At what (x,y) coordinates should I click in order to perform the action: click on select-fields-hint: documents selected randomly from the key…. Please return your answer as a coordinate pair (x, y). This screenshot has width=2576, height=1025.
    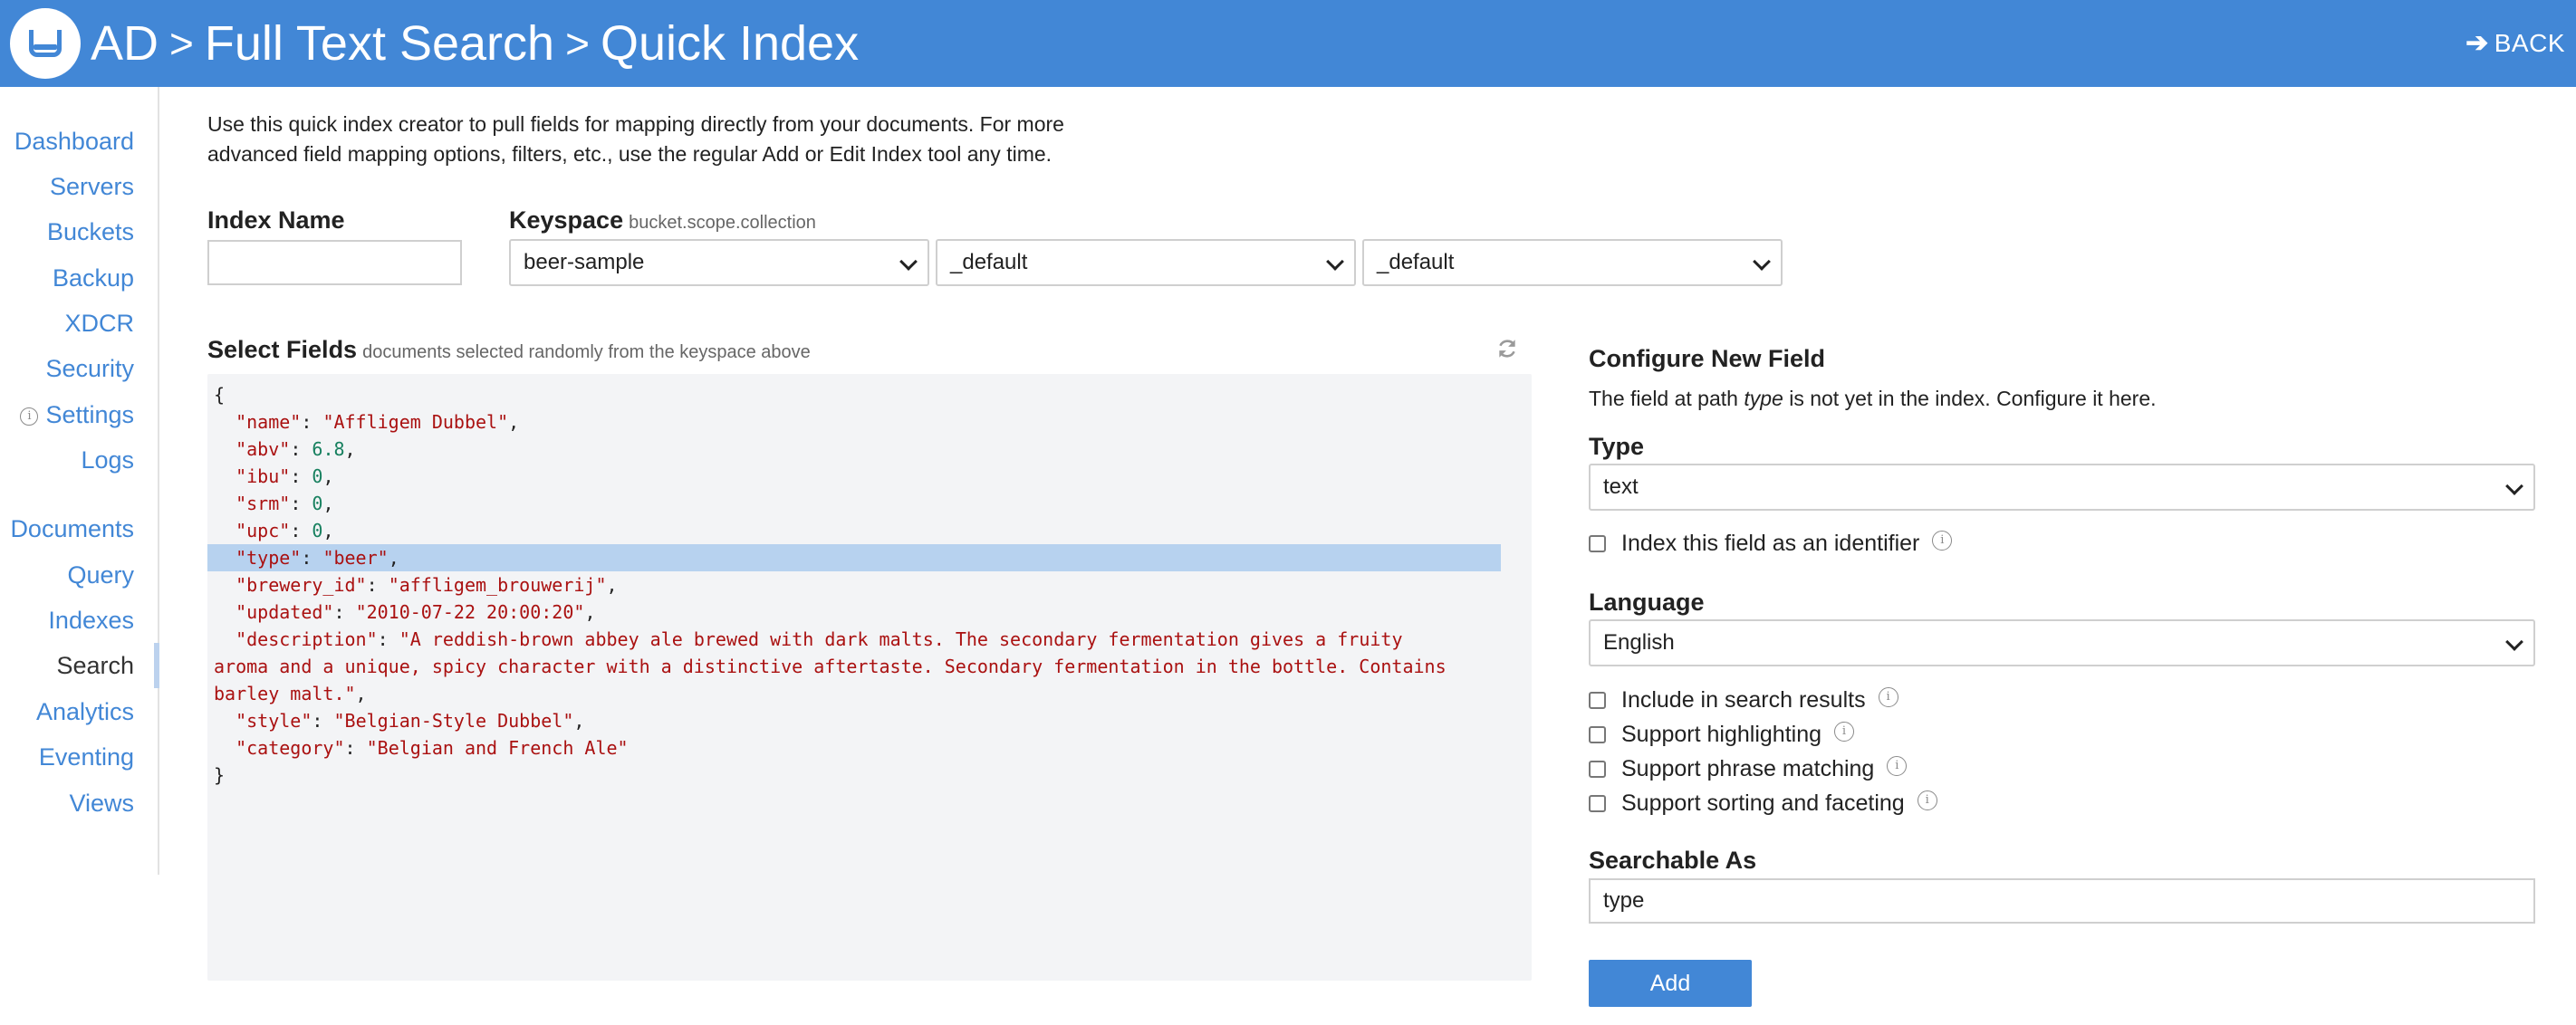
    Looking at the image, I should click on (586, 352).